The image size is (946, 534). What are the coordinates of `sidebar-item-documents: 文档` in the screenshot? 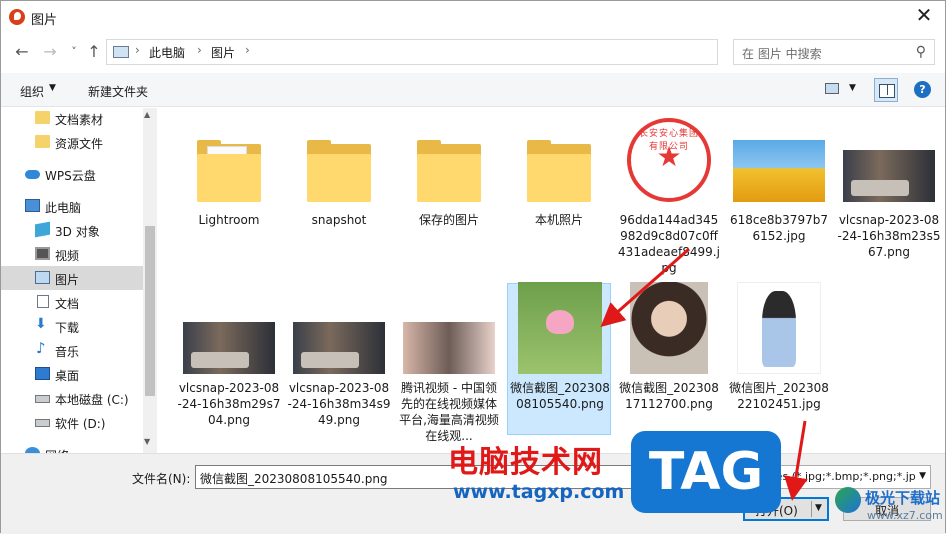 It's located at (72, 302).